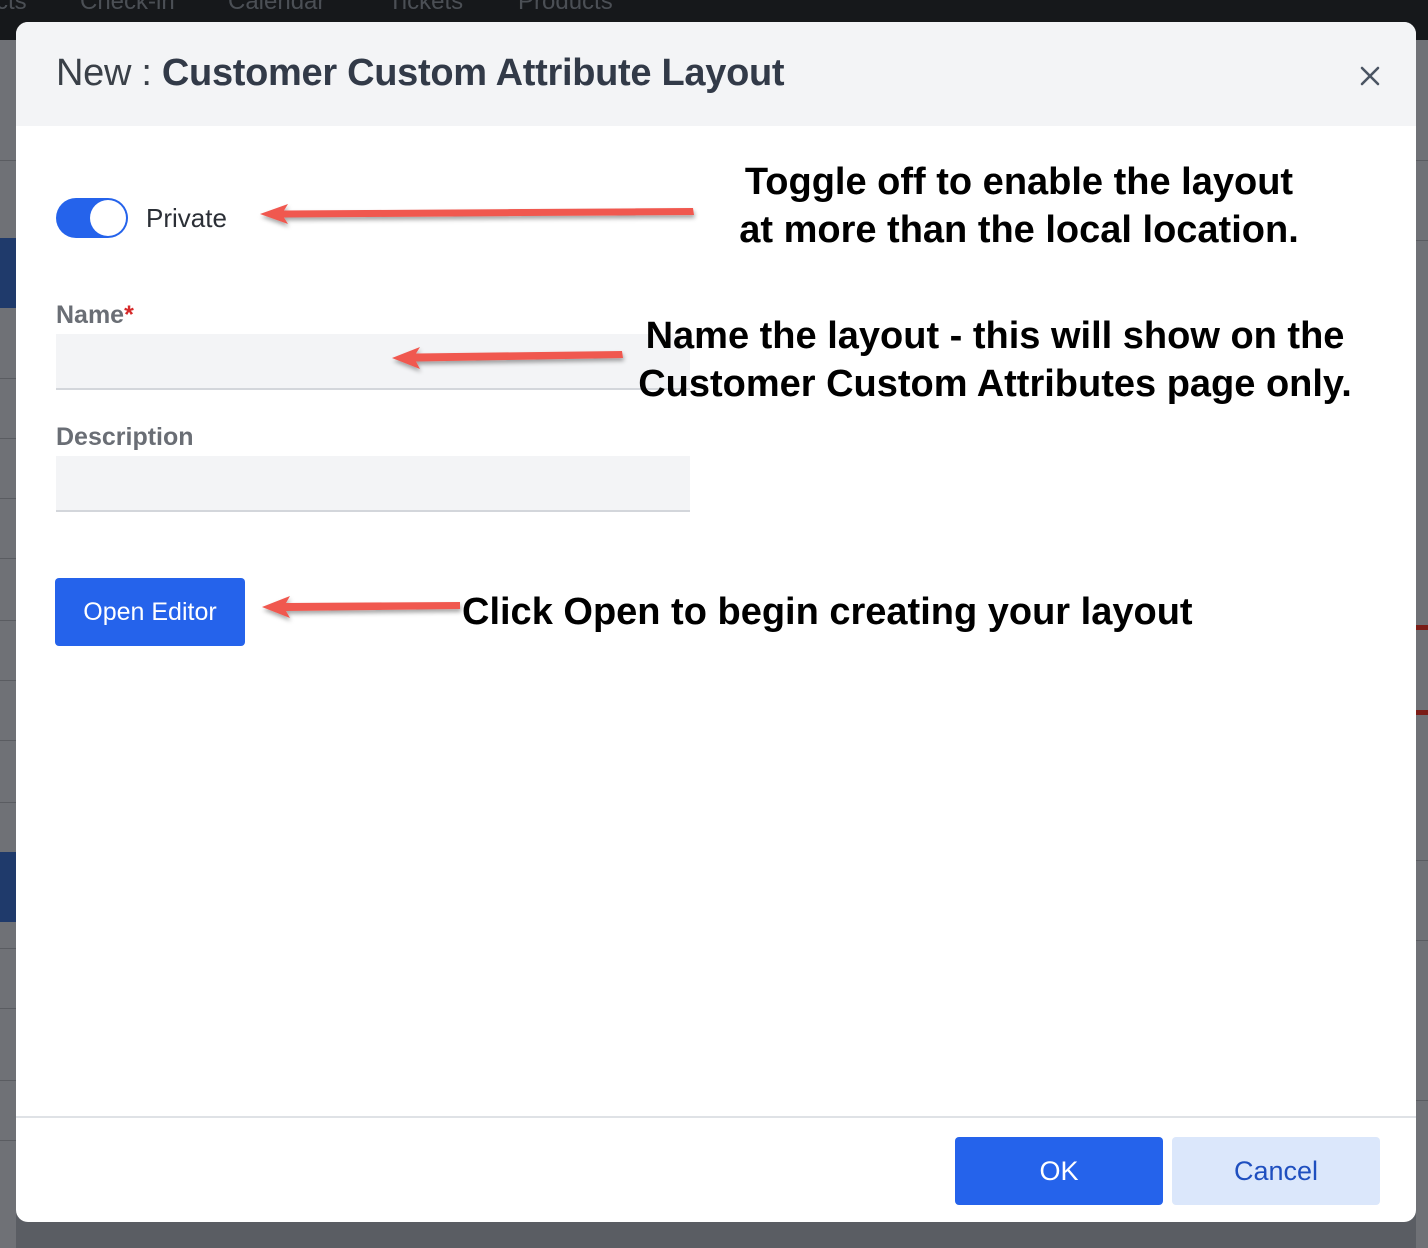  Describe the element at coordinates (1422, 644) in the screenshot. I see `background-right-strip` at that location.